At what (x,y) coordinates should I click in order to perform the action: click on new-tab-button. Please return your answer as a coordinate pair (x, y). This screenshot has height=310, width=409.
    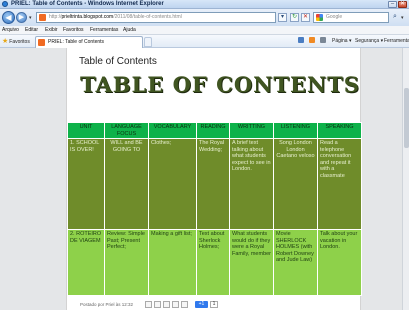
    Looking at the image, I should click on (148, 42).